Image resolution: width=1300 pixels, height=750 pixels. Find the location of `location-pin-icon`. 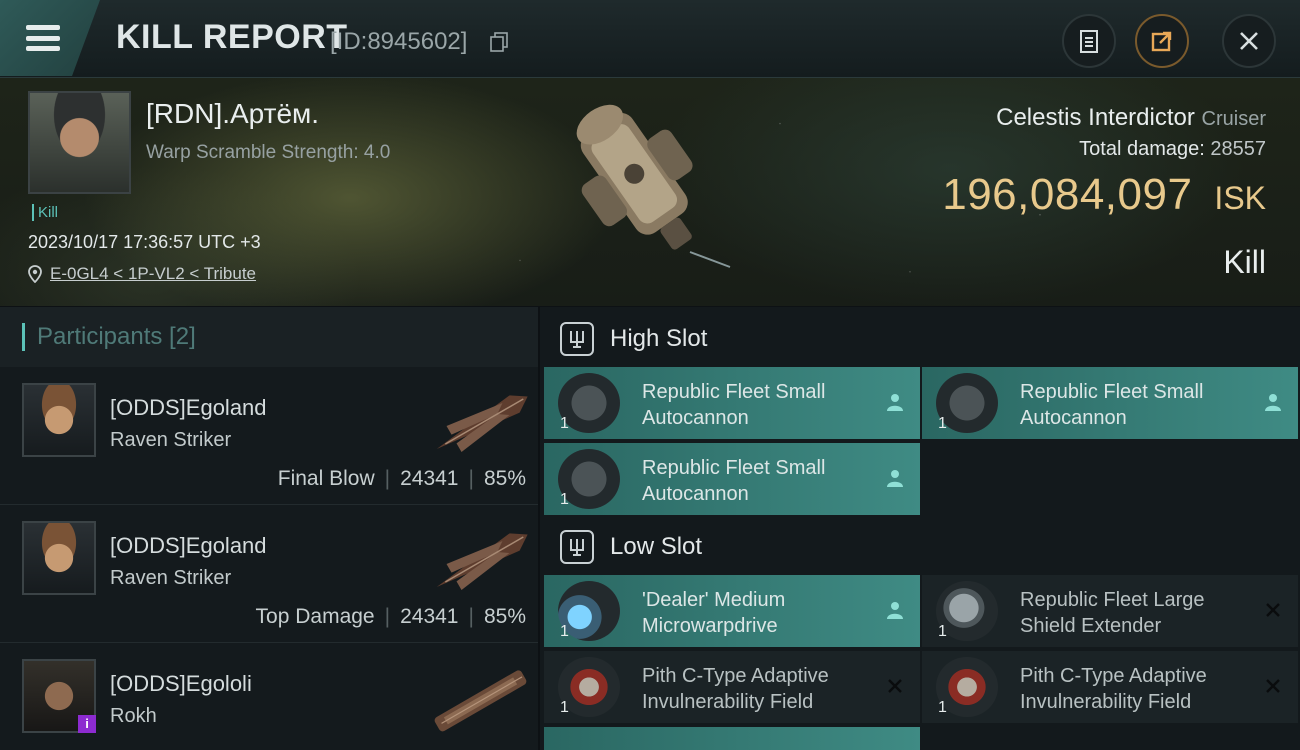

location-pin-icon is located at coordinates (35, 274).